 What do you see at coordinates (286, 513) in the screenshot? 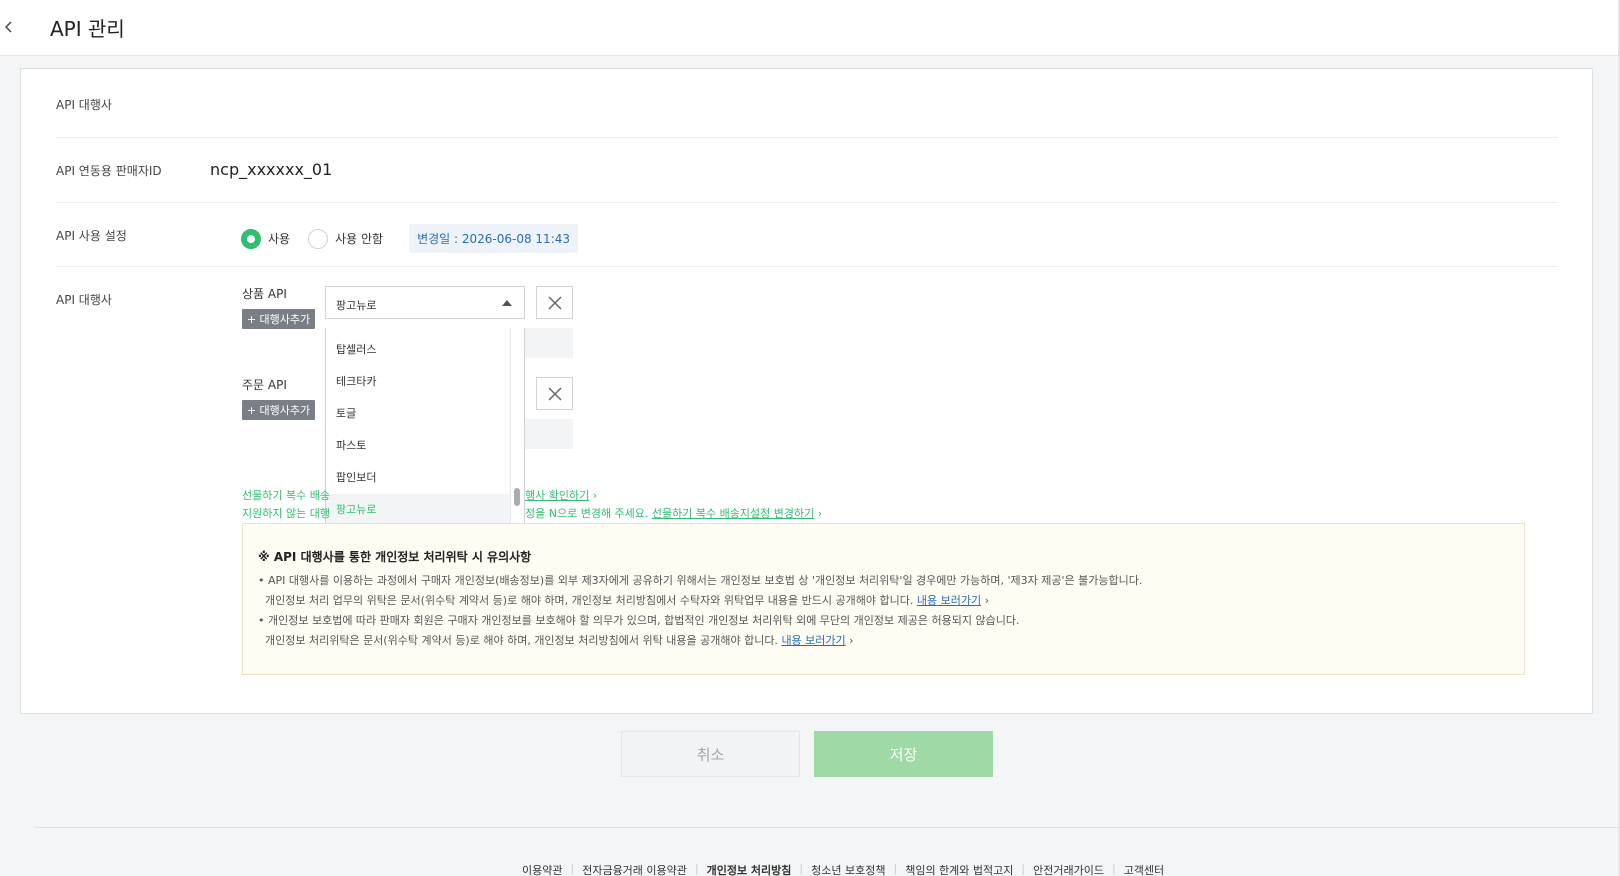
I see `note2-text: 지원하지 않는 대행` at bounding box center [286, 513].